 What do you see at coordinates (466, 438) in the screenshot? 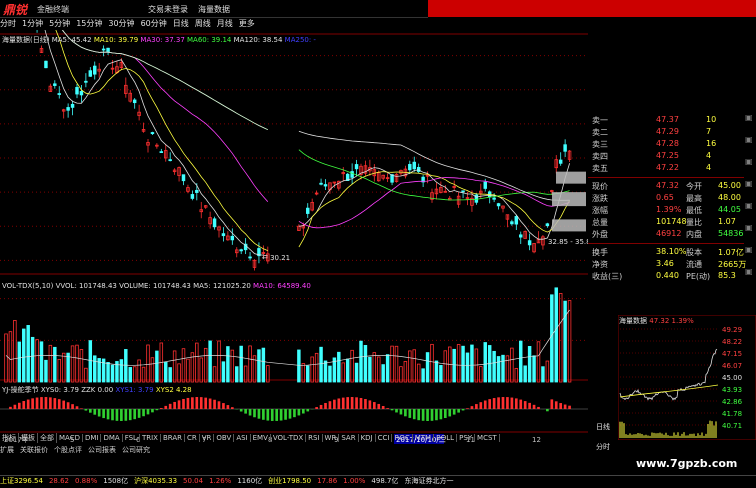
I see `indicator-tab: PSY` at bounding box center [466, 438].